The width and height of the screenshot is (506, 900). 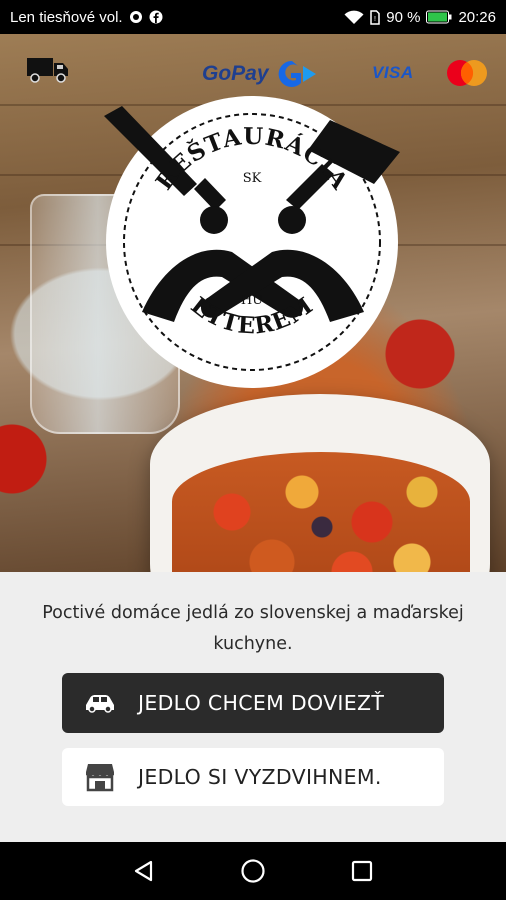 What do you see at coordinates (403, 17) in the screenshot?
I see `battery-percent: 90 %` at bounding box center [403, 17].